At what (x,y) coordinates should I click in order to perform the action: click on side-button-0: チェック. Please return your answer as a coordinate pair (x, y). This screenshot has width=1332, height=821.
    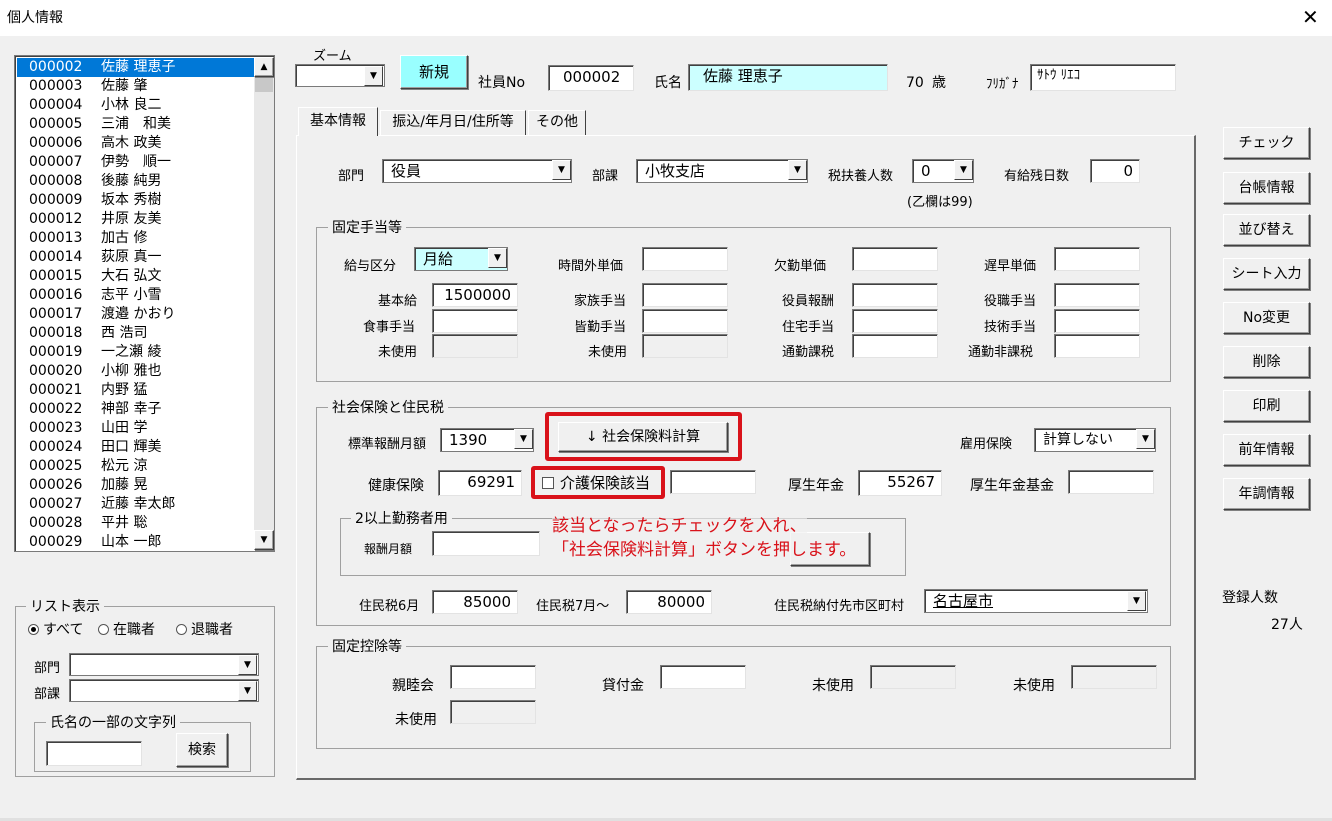
    Looking at the image, I should click on (1266, 143).